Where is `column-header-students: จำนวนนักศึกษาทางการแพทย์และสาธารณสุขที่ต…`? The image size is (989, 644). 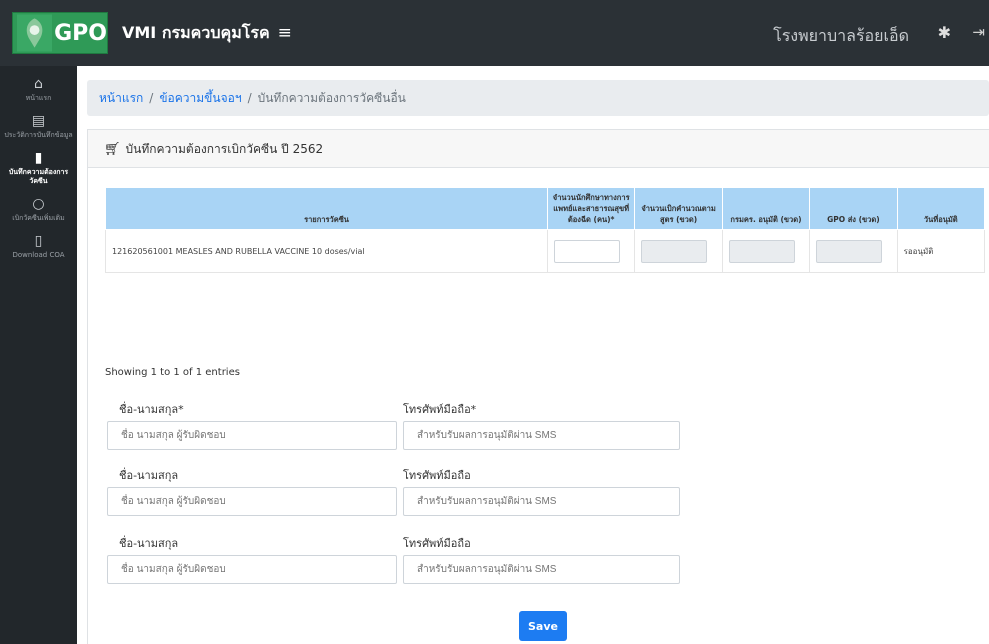
column-header-students: จำนวนนักศึกษาทางการแพทย์และสาธารณสุขที่ต… is located at coordinates (591, 208).